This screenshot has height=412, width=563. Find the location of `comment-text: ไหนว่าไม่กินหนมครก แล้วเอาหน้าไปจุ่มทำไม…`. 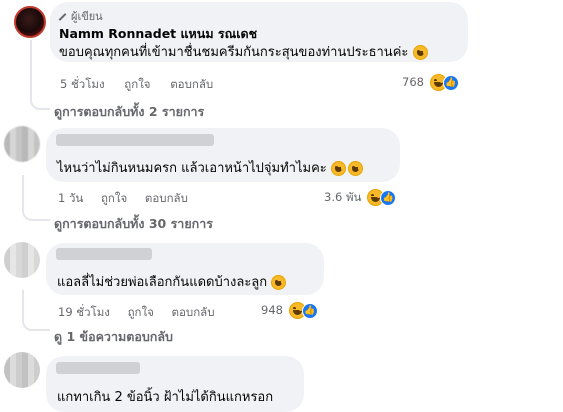

comment-text: ไหนว่าไม่กินหนมครก แล้วเอาหน้าไปจุ่มทำไม… is located at coordinates (210, 167).